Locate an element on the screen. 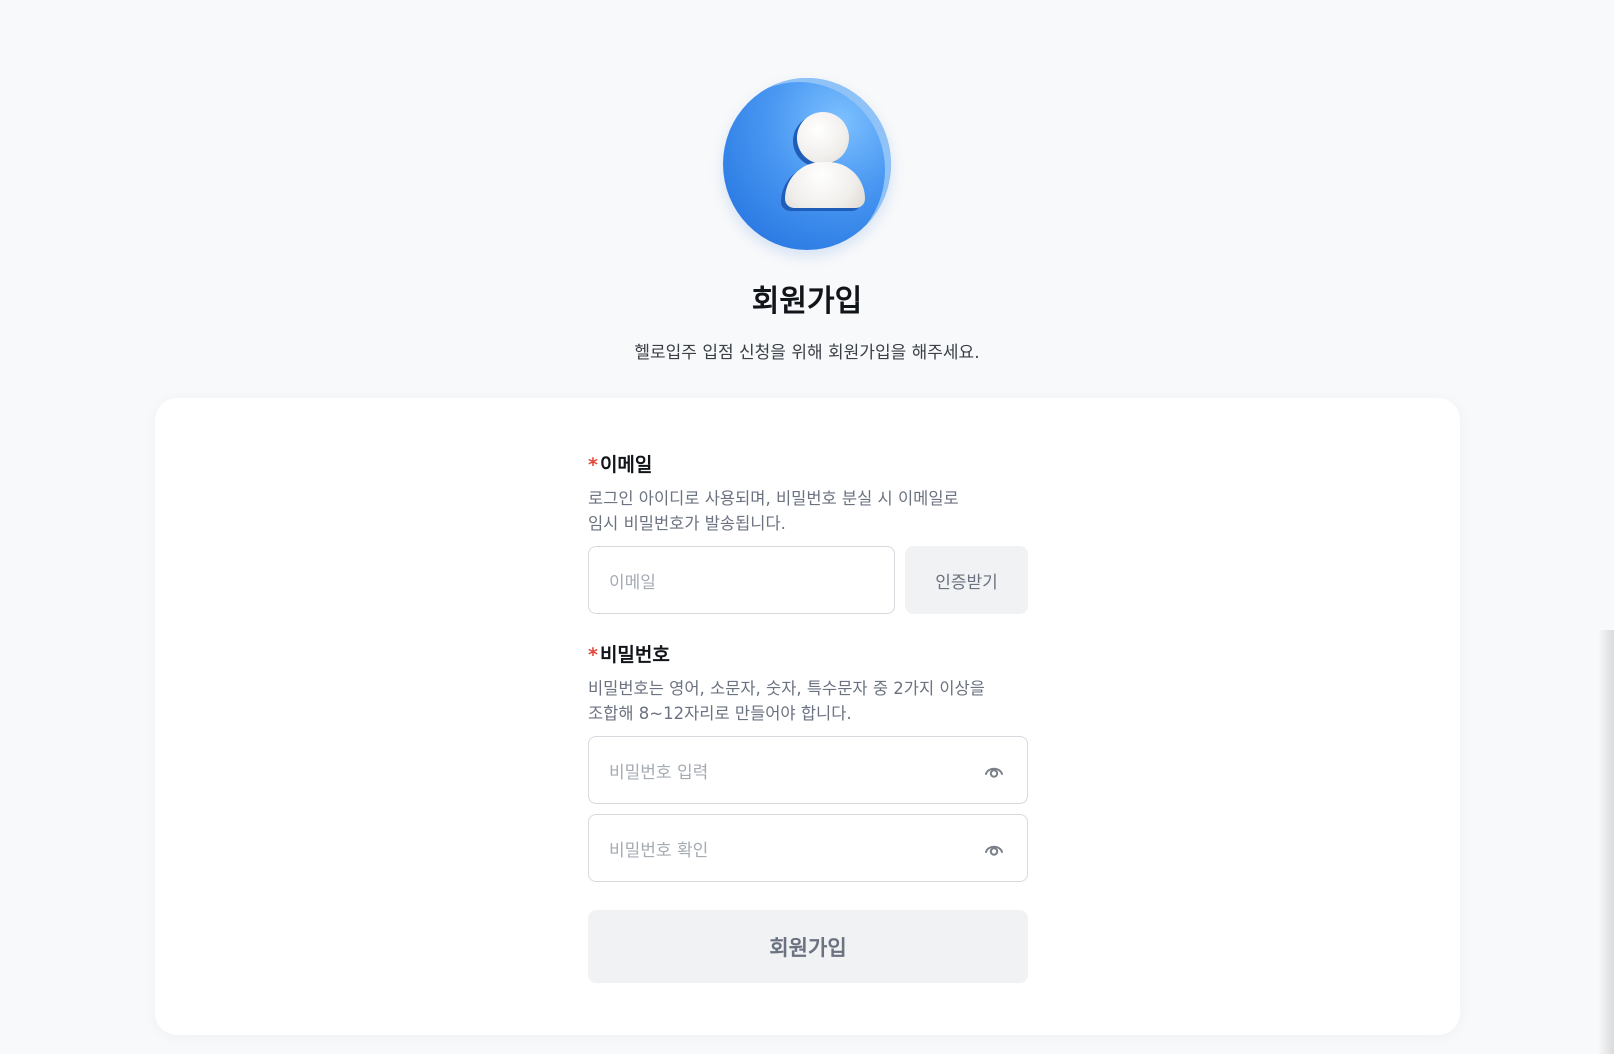 The width and height of the screenshot is (1614, 1054). password-input: 비밀번호 입력 is located at coordinates (808, 770).